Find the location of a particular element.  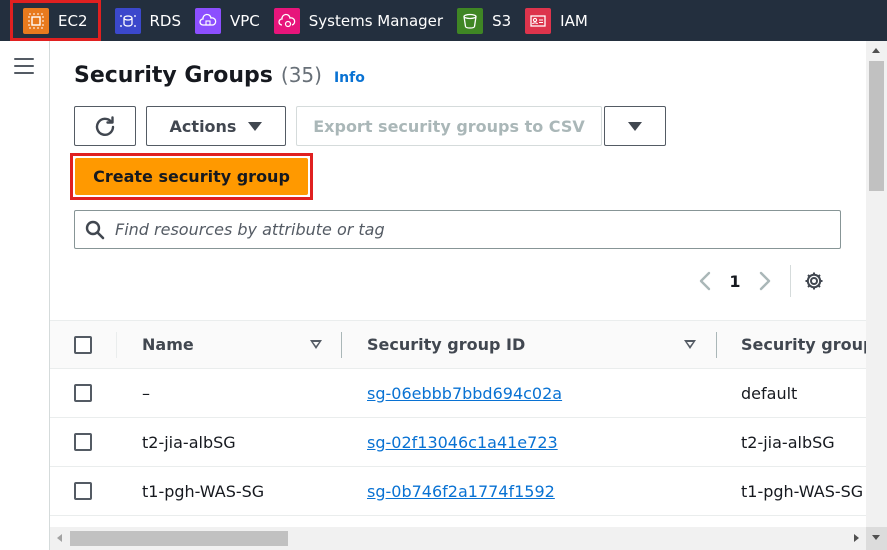

horizontal-scrollbar is located at coordinates (458, 538).